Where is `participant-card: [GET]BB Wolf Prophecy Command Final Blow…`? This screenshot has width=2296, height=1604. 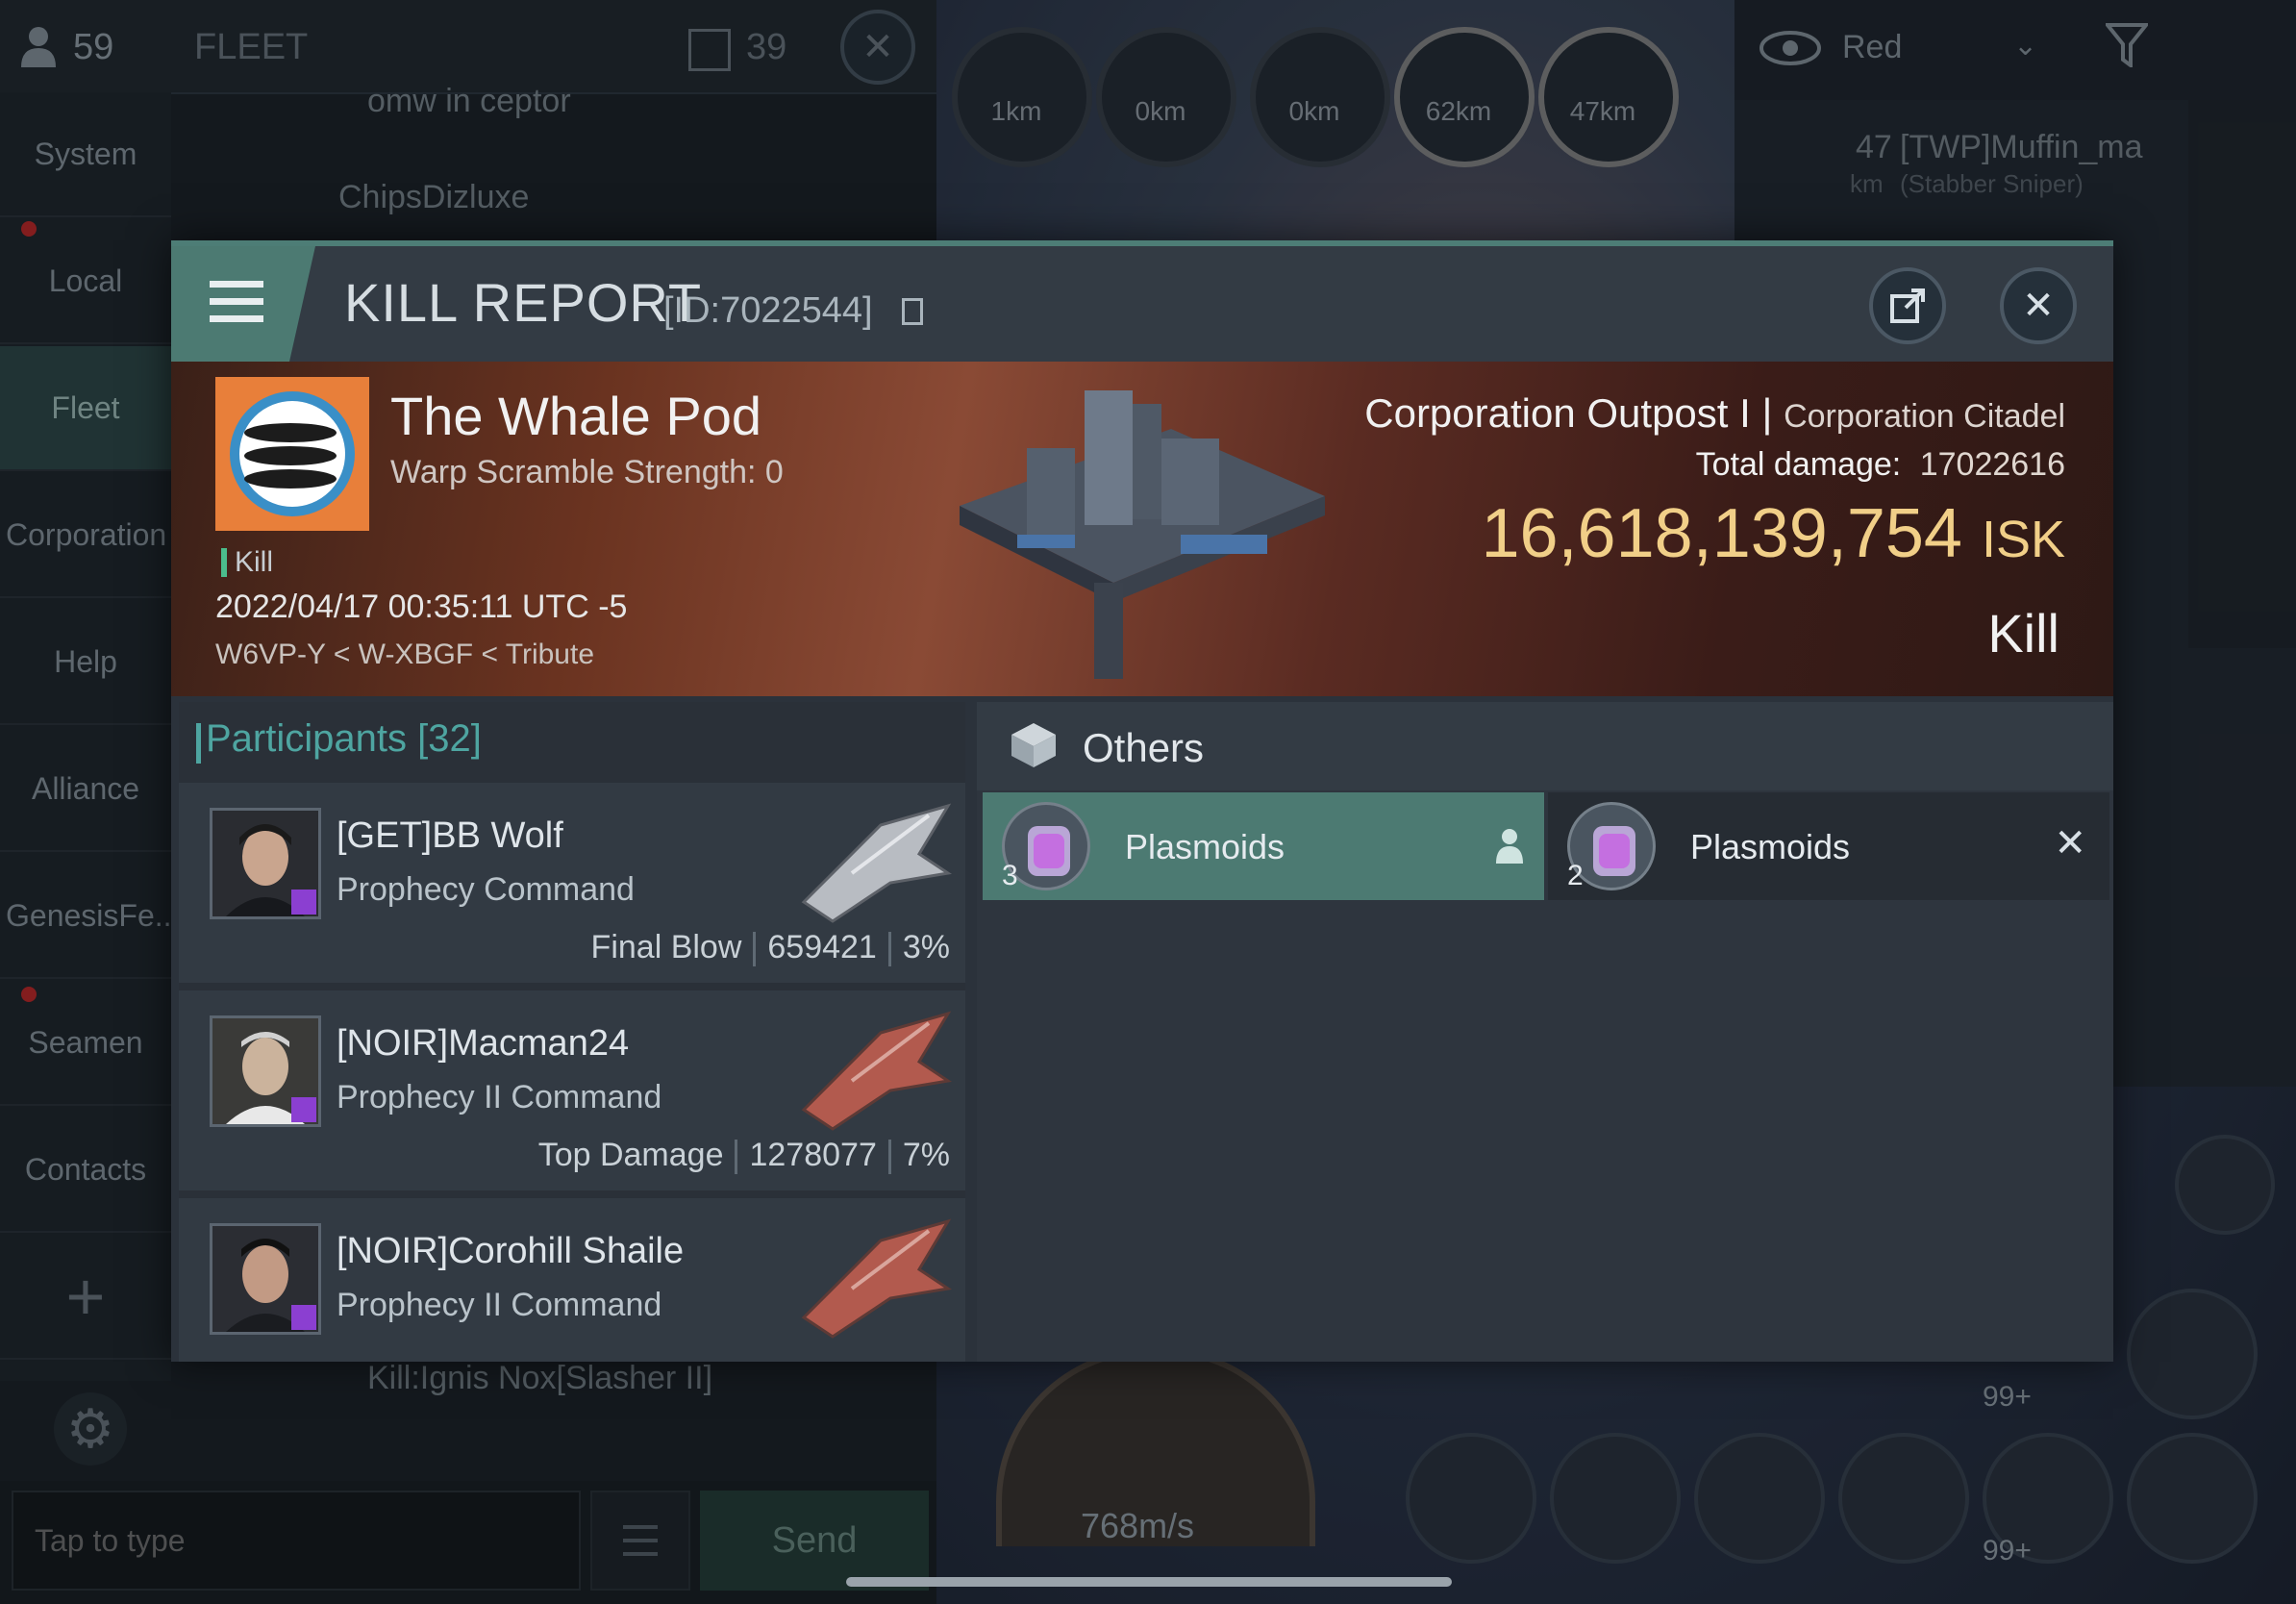
participant-card: [GET]BB Wolf Prophecy Command Final Blow… is located at coordinates (572, 883).